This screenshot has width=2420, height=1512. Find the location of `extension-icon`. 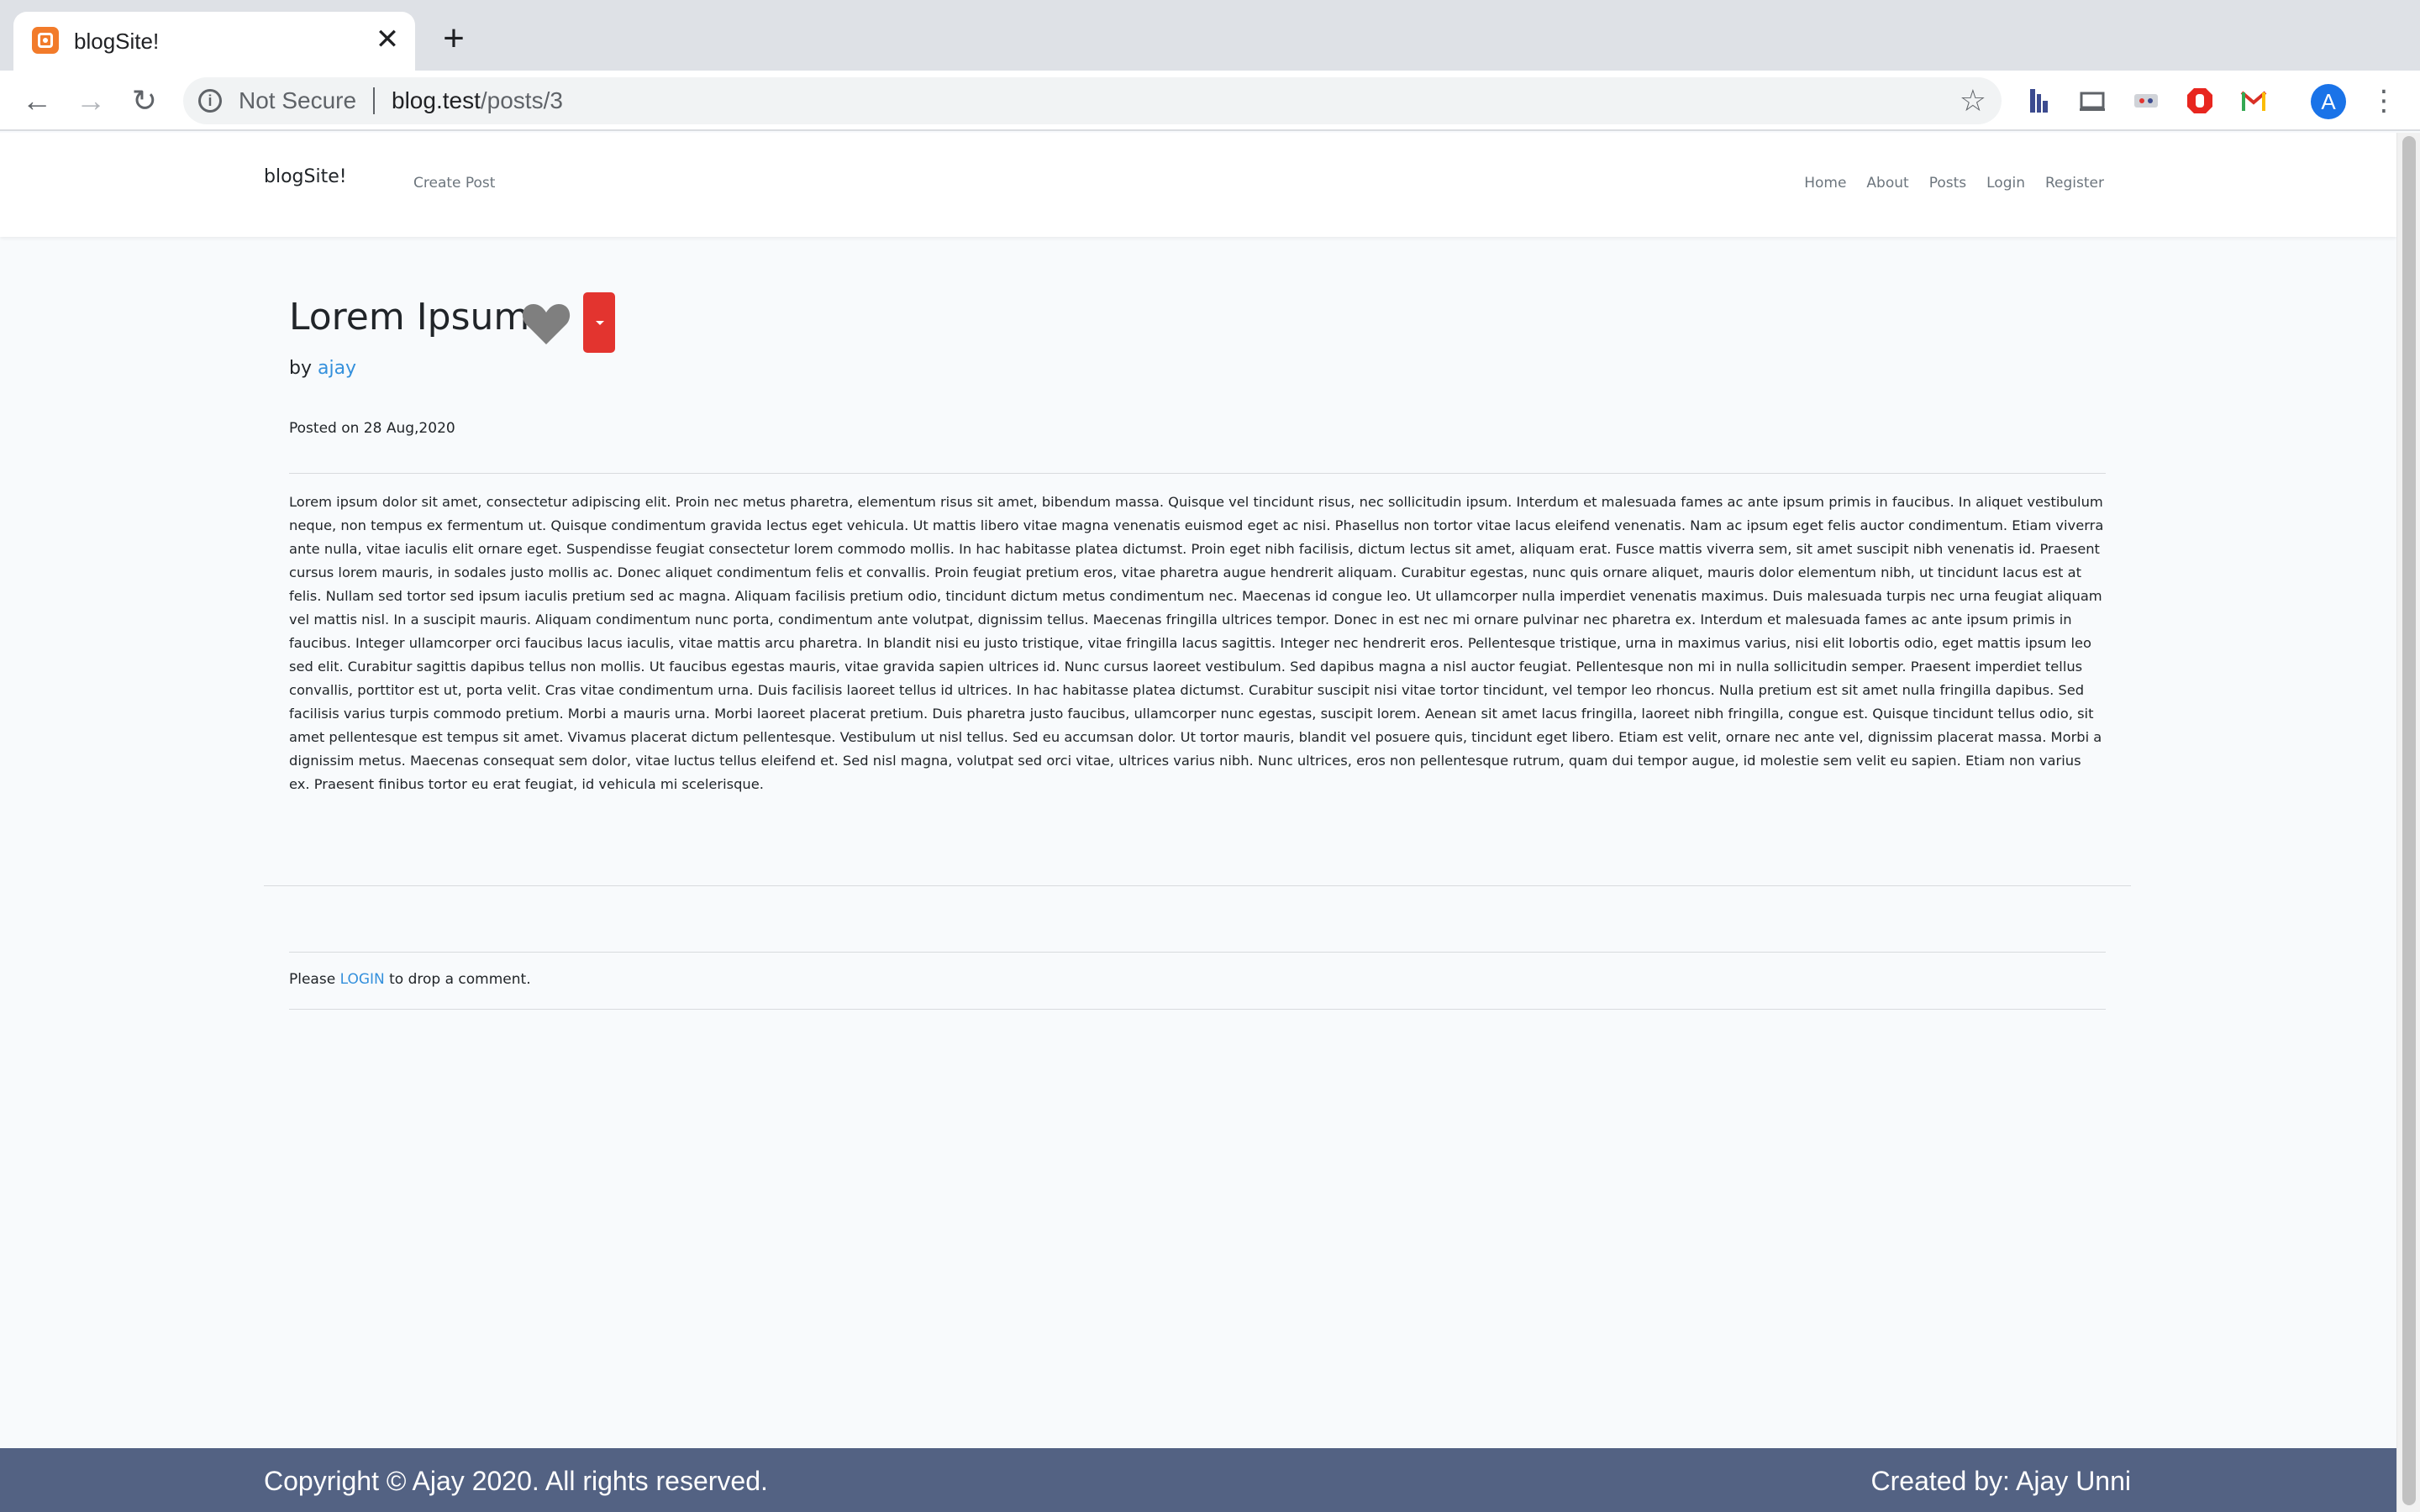

extension-icon is located at coordinates (2146, 101).